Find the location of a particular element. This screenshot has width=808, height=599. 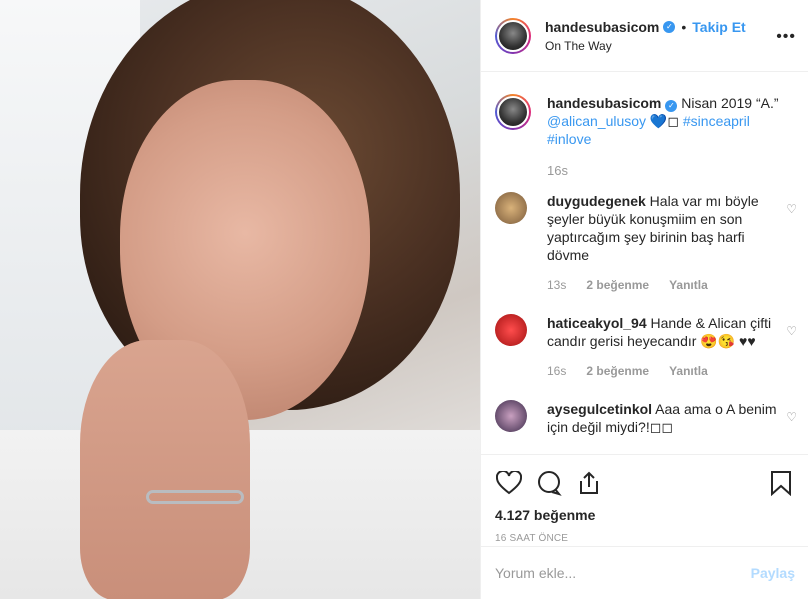

caption-username: handesubasicom is located at coordinates (604, 103).